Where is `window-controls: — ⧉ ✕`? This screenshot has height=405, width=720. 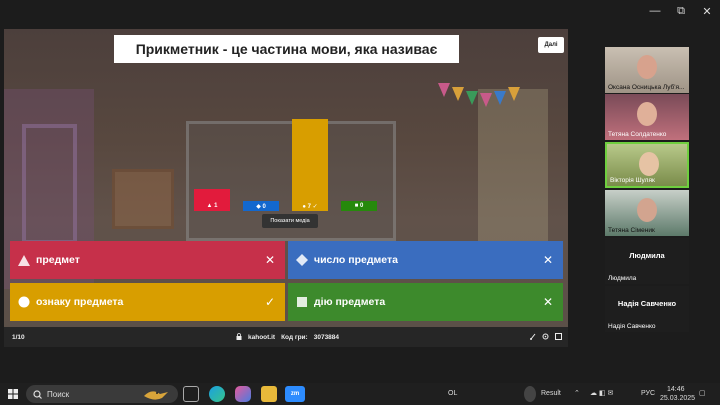 window-controls: — ⧉ ✕ is located at coordinates (681, 11).